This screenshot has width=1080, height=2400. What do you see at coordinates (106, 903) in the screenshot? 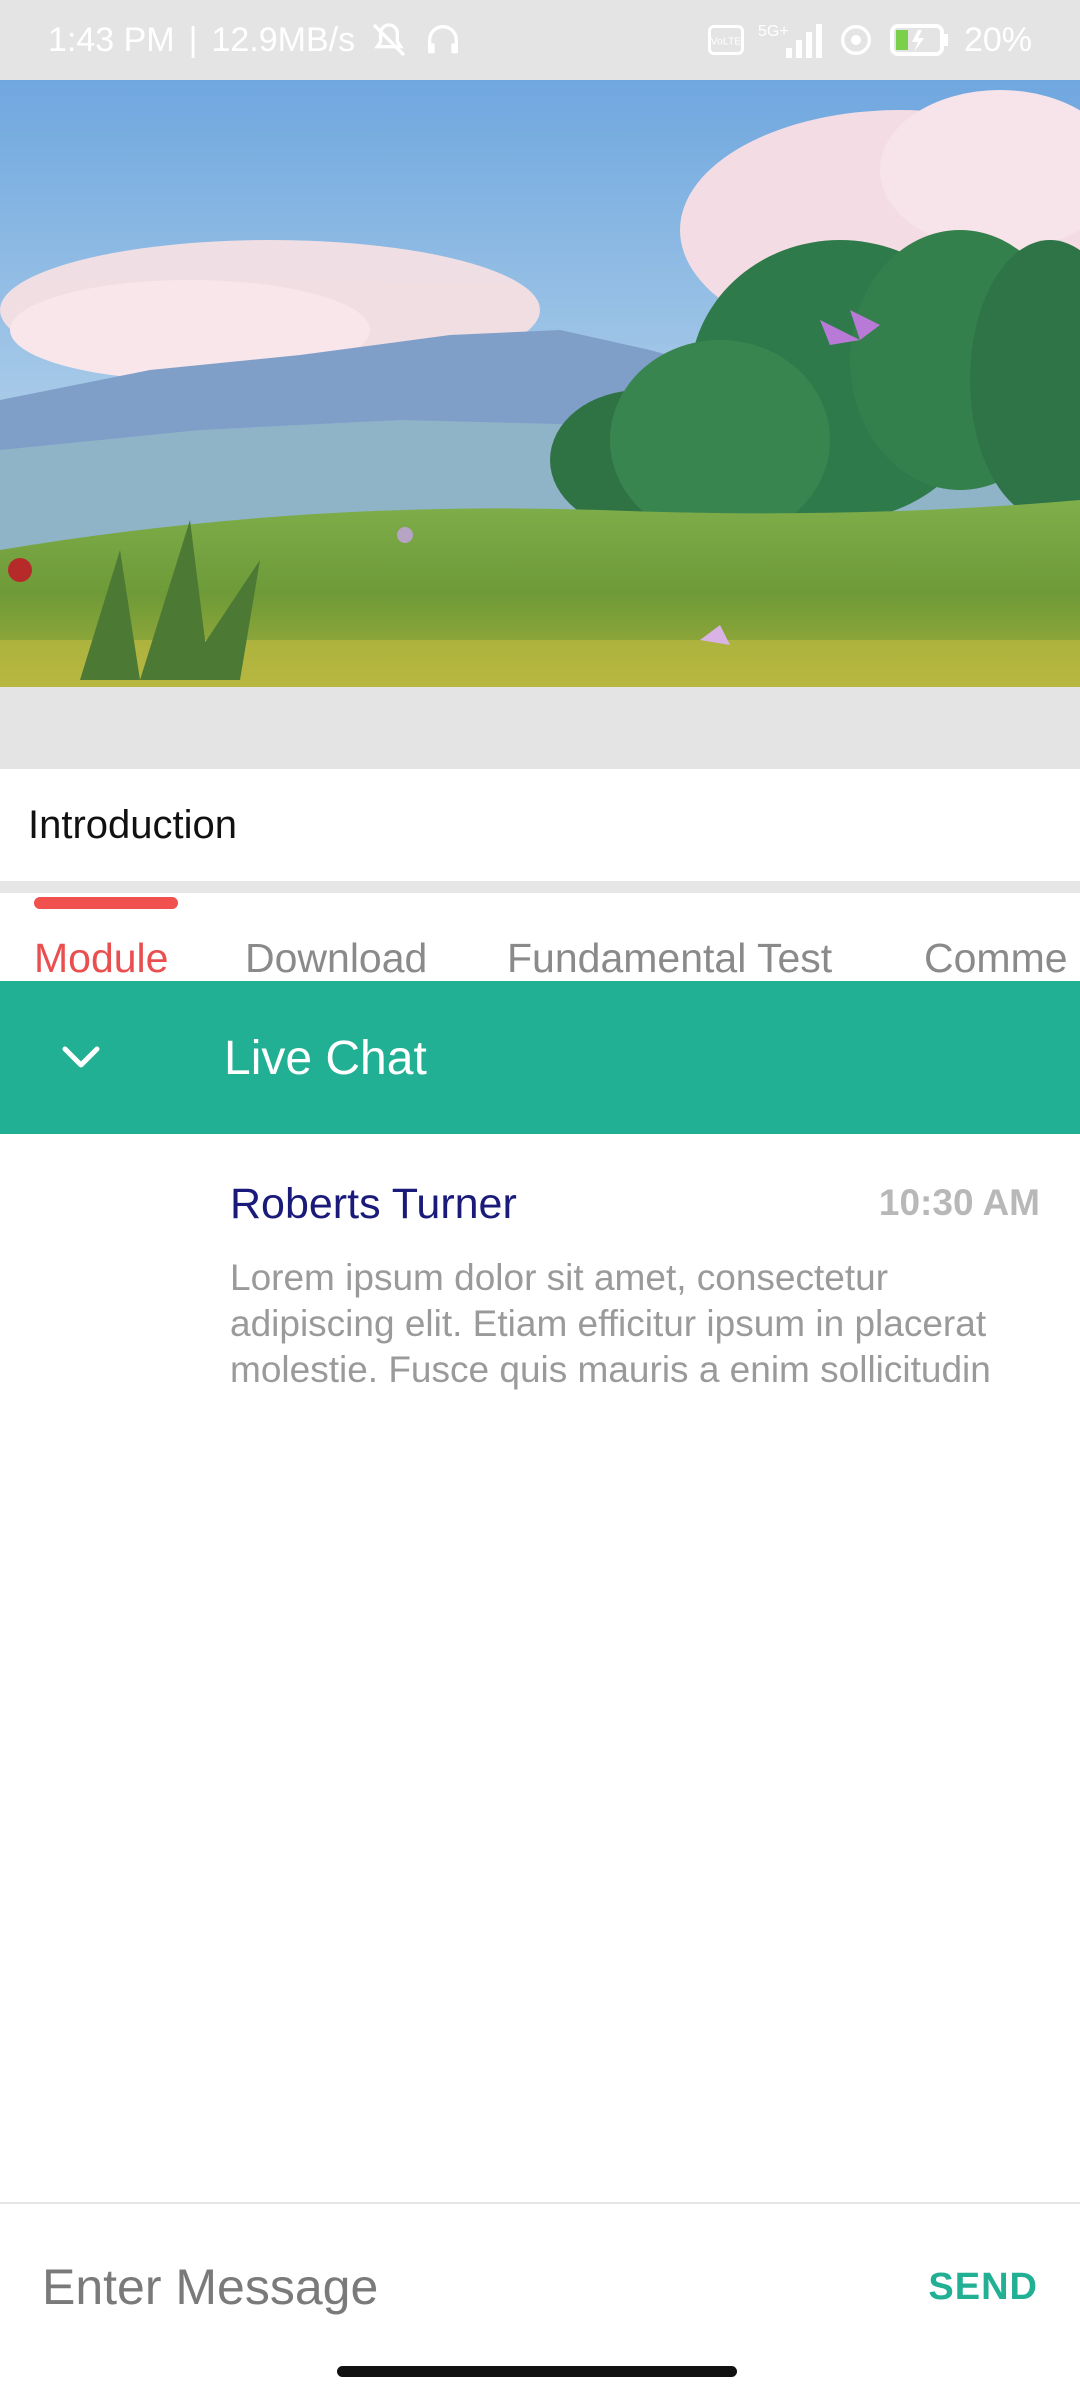
I see `tab-active-indicator` at bounding box center [106, 903].